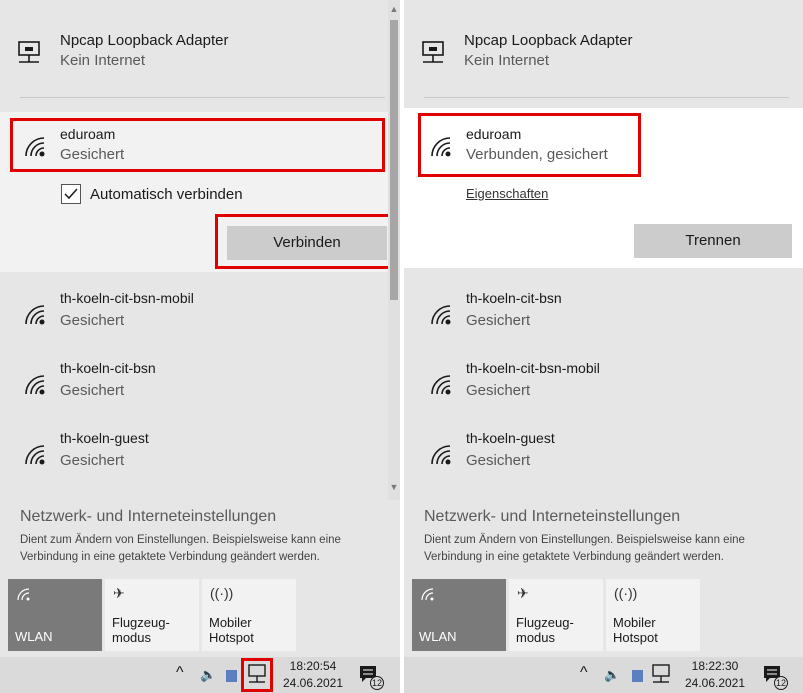 The height and width of the screenshot is (693, 803). Describe the element at coordinates (537, 154) in the screenshot. I see `network-status: Verbunden, gesichert` at that location.